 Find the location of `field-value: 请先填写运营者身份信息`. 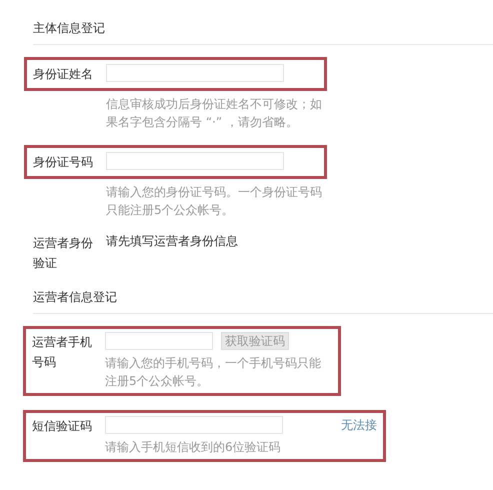

field-value: 请先填写运营者身份信息 is located at coordinates (172, 241).